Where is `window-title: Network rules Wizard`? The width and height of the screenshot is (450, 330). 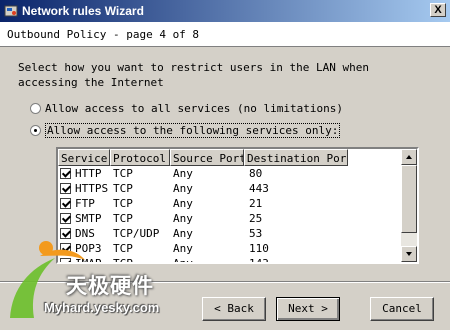 window-title: Network rules Wizard is located at coordinates (83, 11).